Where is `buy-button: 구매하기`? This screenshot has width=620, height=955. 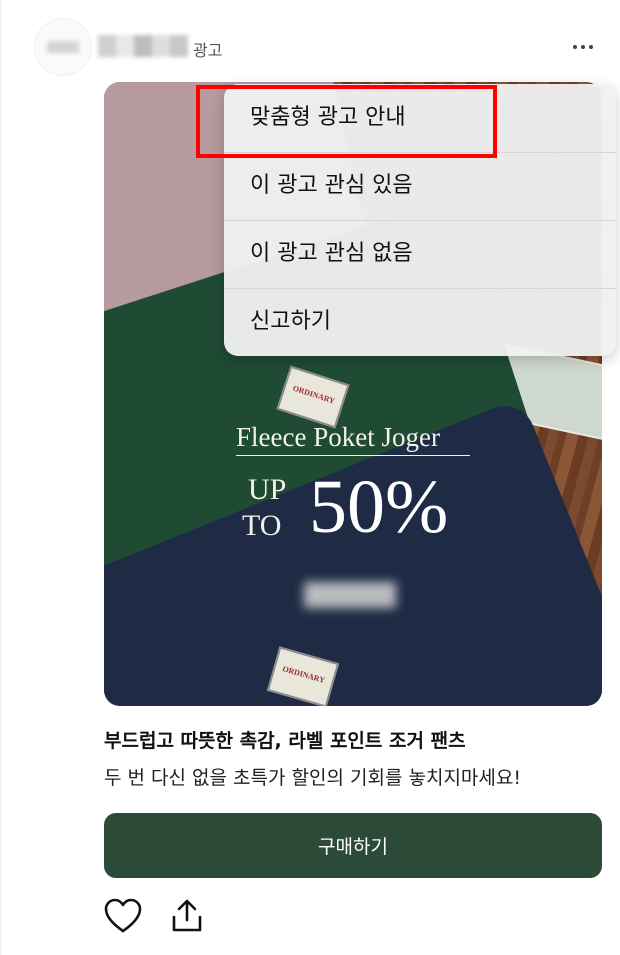 buy-button: 구매하기 is located at coordinates (353, 845).